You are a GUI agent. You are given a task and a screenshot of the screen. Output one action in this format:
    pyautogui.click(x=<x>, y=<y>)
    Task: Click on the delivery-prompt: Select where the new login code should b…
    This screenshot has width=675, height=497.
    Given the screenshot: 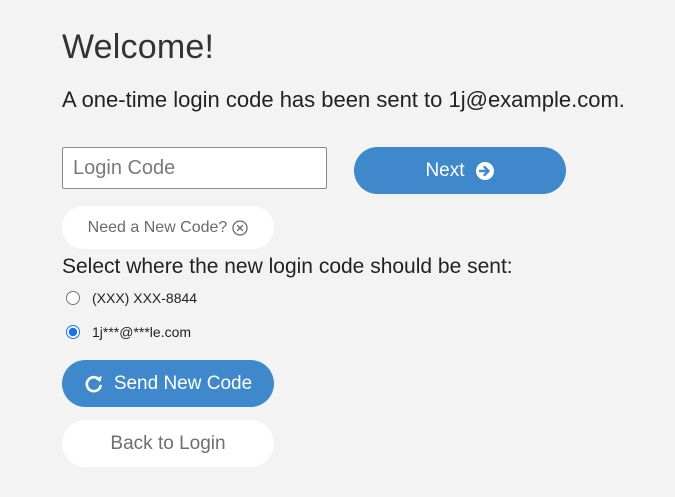 What is the action you would take?
    pyautogui.click(x=287, y=266)
    